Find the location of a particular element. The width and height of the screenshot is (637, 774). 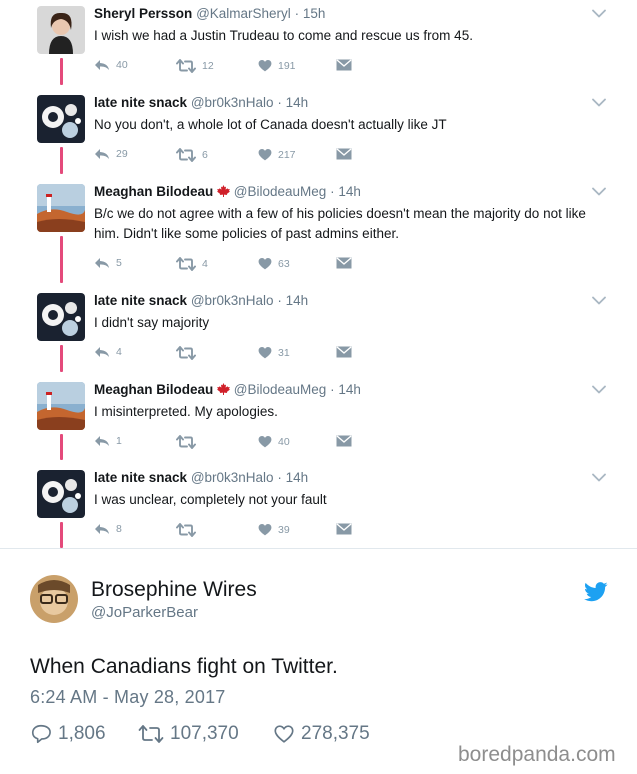

maple-leaf-icon is located at coordinates (224, 389).